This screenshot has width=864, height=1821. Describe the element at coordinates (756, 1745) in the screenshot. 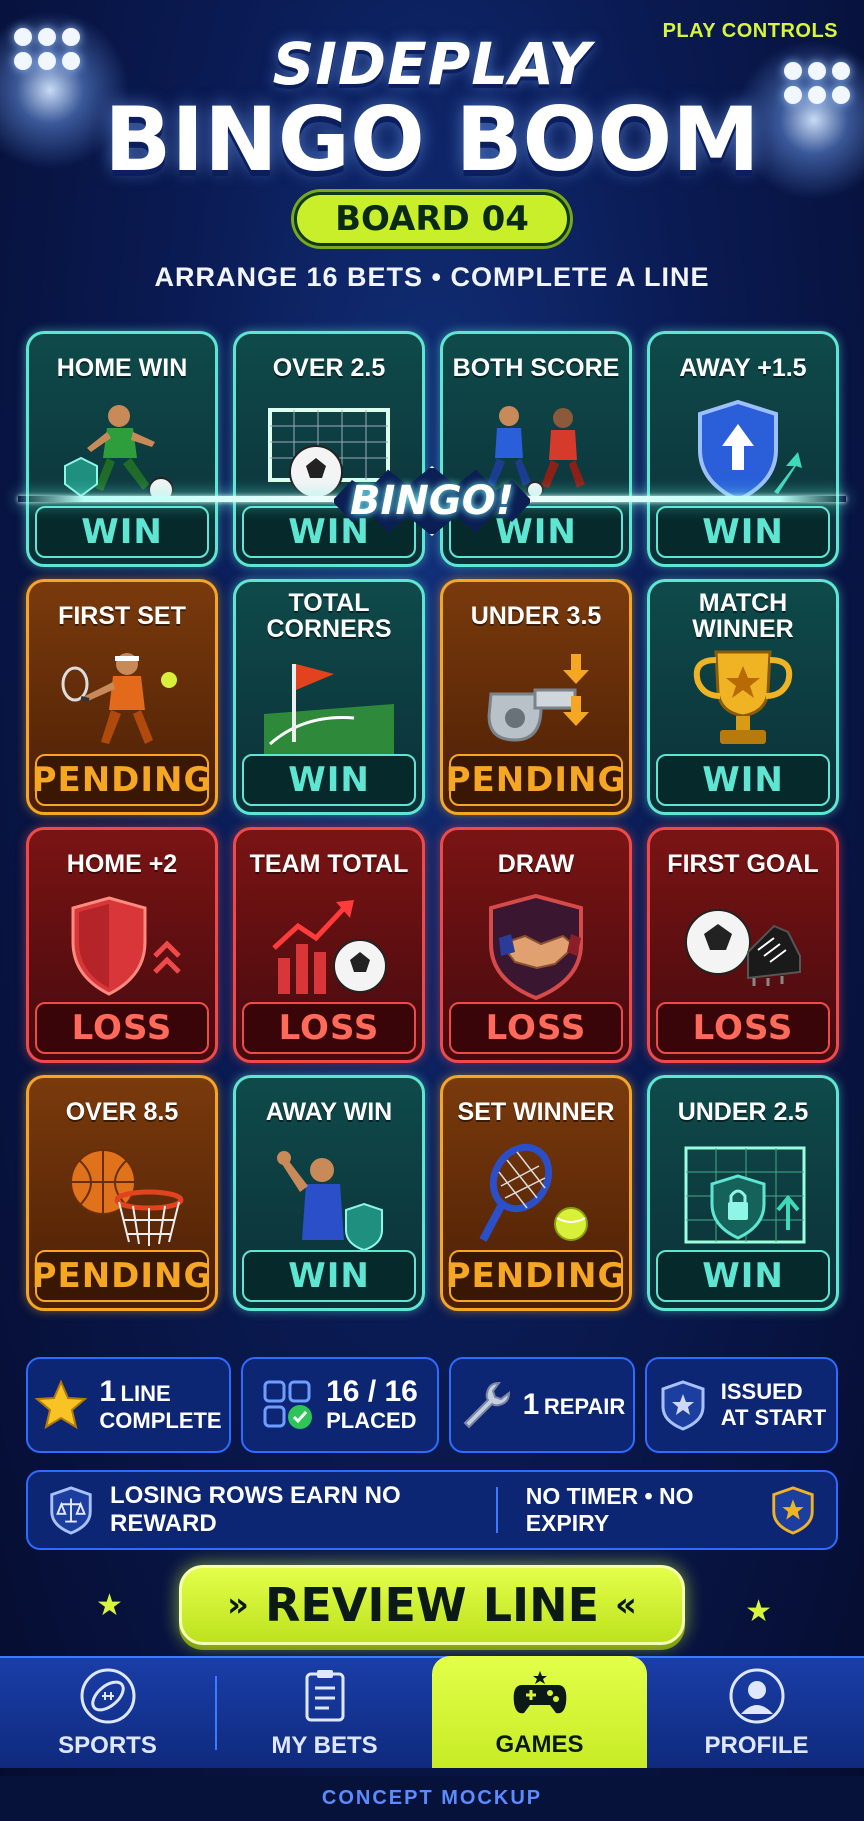

I see `tab-profile-label: PROFILE` at that location.